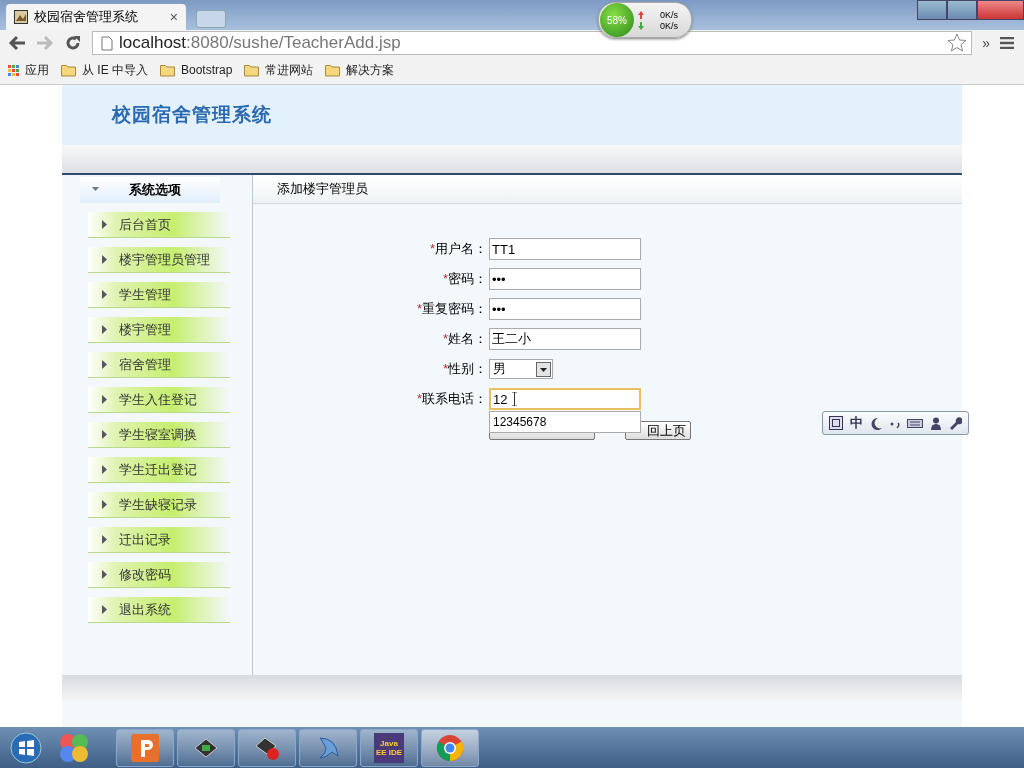 This screenshot has width=1024, height=768. What do you see at coordinates (159, 330) in the screenshot?
I see `sidebar-item: 楼宇管理` at bounding box center [159, 330].